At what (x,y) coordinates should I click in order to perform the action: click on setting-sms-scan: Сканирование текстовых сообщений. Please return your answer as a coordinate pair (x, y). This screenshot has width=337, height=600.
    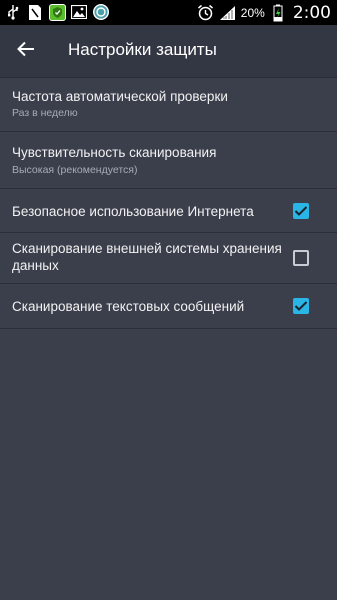
    Looking at the image, I should click on (168, 306).